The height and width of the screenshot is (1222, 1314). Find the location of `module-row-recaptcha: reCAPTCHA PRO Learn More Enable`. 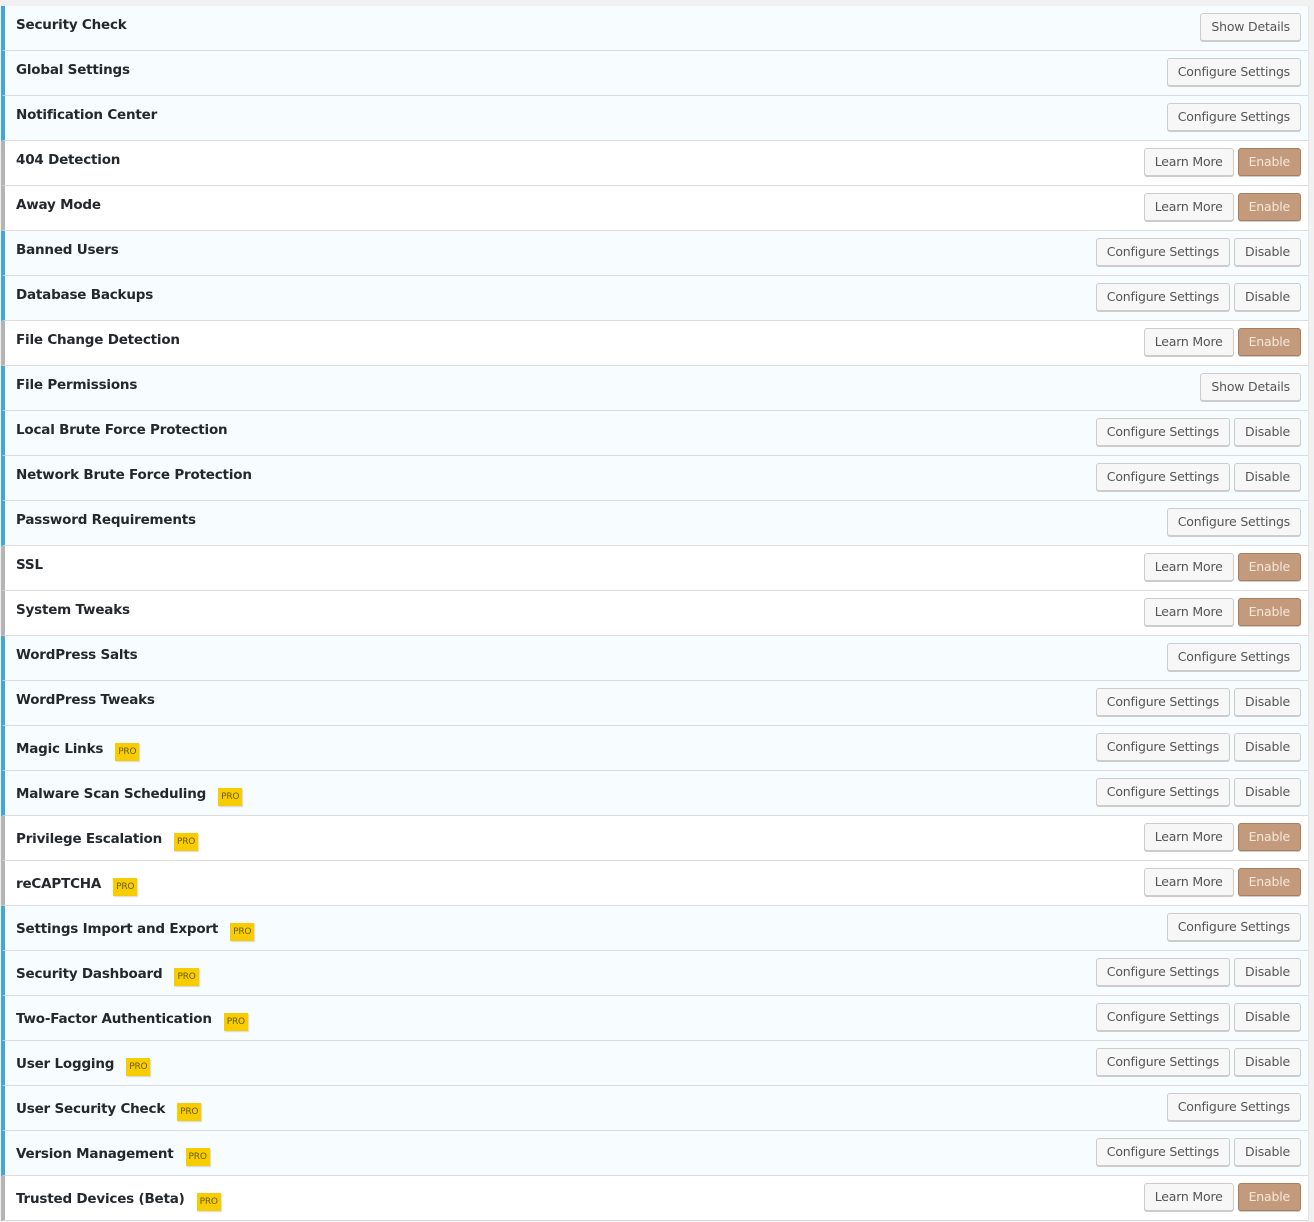

module-row-recaptcha: reCAPTCHA PRO Learn More Enable is located at coordinates (654, 883).